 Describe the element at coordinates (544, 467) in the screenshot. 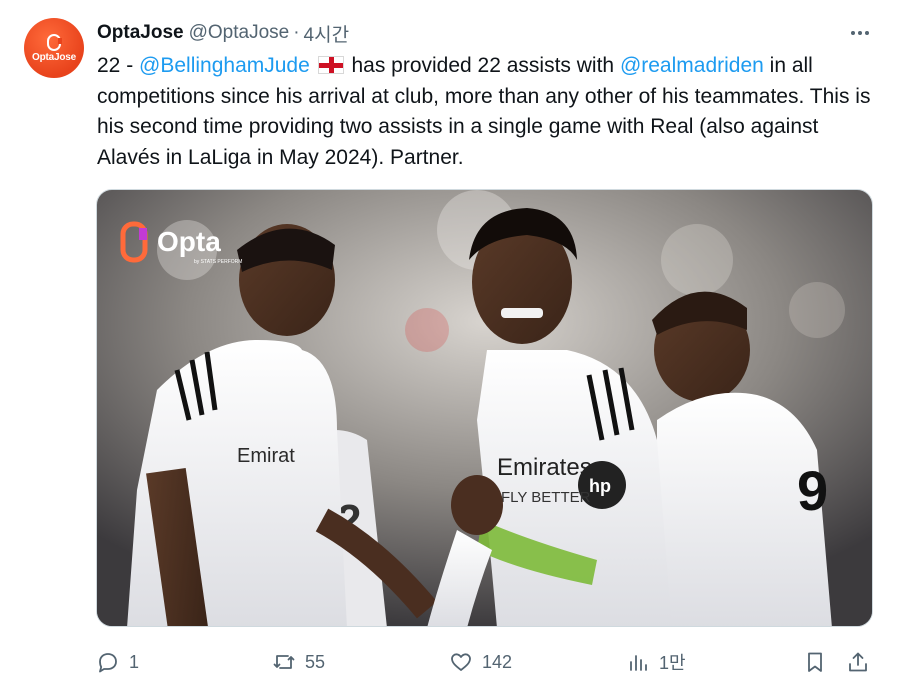

I see `center-jersey-sponsor: Emirates` at that location.